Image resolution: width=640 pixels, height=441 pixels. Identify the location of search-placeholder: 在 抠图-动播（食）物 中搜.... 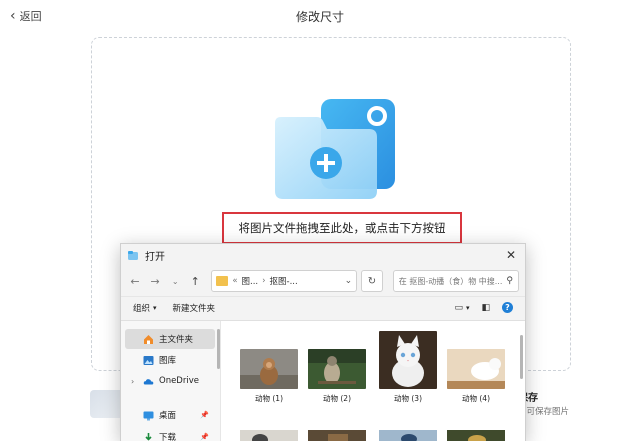
(450, 281).